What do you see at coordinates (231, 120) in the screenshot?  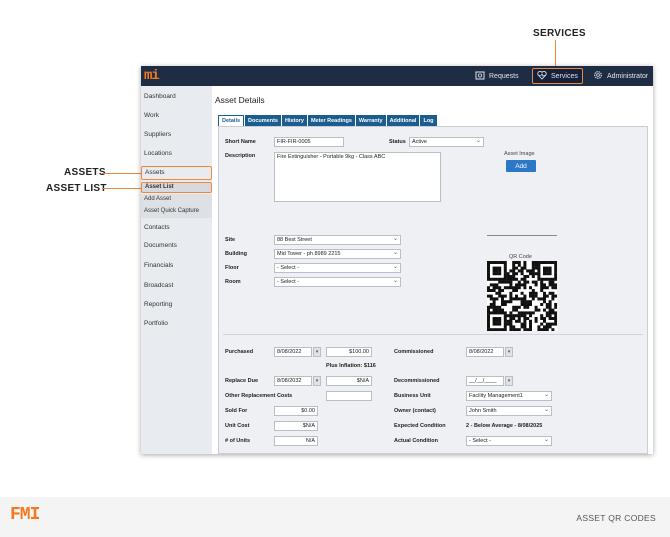 I see `tab-details: Details` at bounding box center [231, 120].